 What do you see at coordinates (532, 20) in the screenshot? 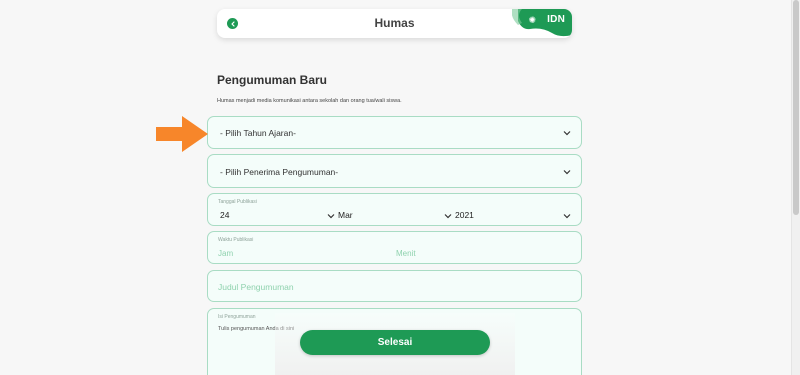
I see `sun-icon: ✺` at bounding box center [532, 20].